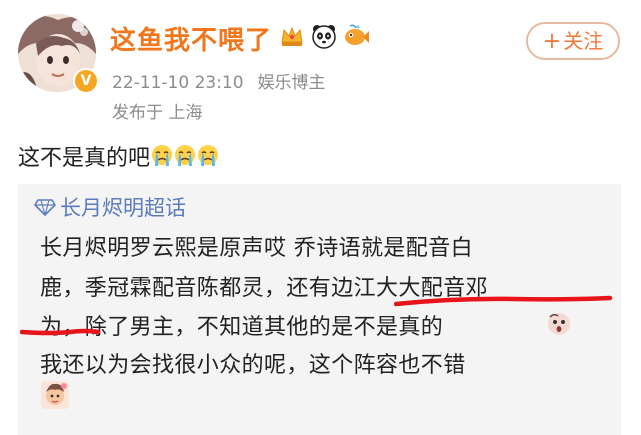  Describe the element at coordinates (123, 208) in the screenshot. I see `topic-label: 长月烬明超话` at that location.